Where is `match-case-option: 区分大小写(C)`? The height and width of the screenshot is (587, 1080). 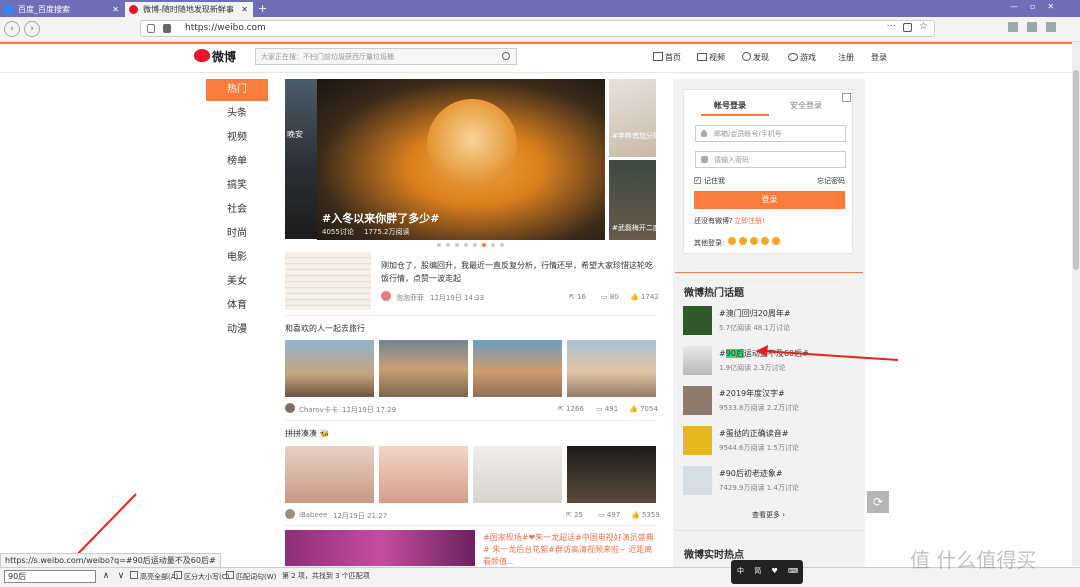
match-case-option: 区分大小写(C) is located at coordinates (201, 576).